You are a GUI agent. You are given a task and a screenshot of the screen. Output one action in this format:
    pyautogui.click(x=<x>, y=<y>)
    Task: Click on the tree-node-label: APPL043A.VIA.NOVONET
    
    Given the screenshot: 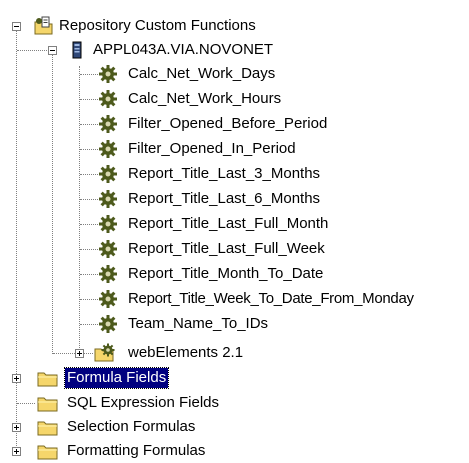 What is the action you would take?
    pyautogui.click(x=183, y=50)
    